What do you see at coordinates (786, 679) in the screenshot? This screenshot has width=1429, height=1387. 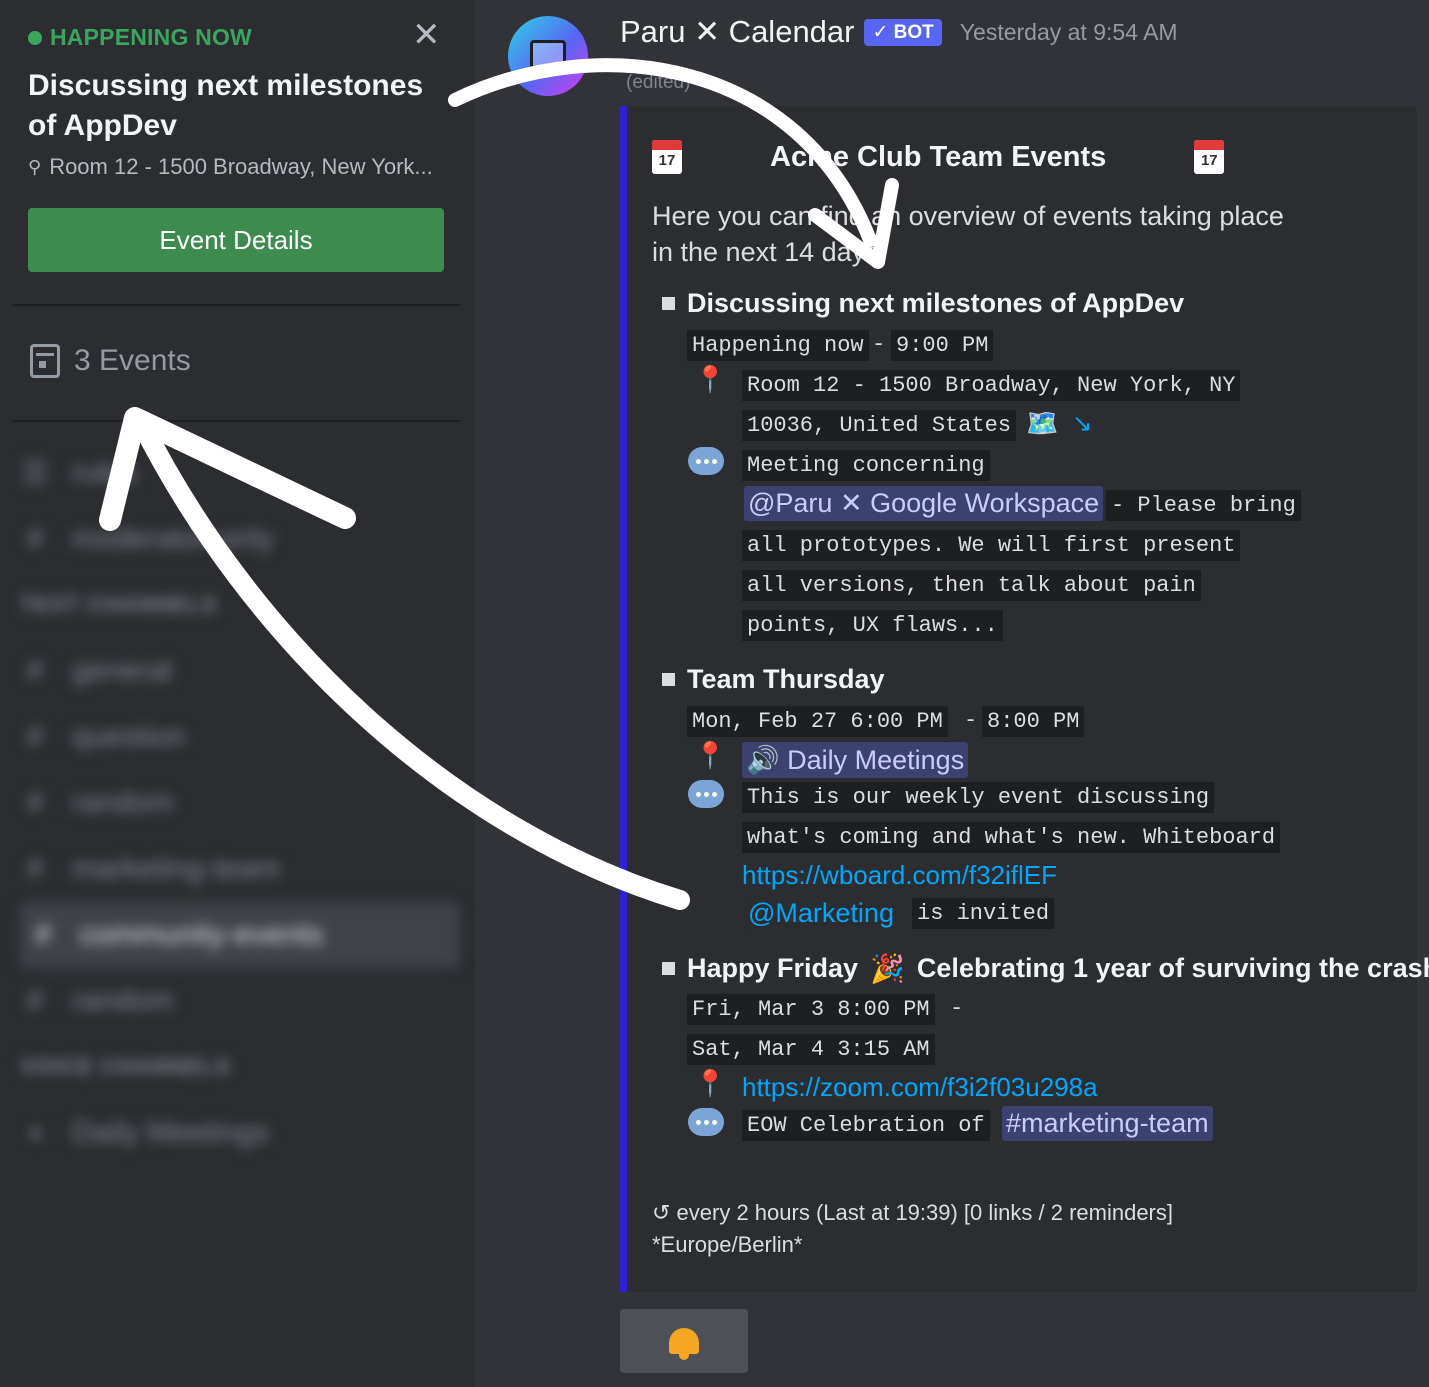 I see `event-title: Team Thursday` at bounding box center [786, 679].